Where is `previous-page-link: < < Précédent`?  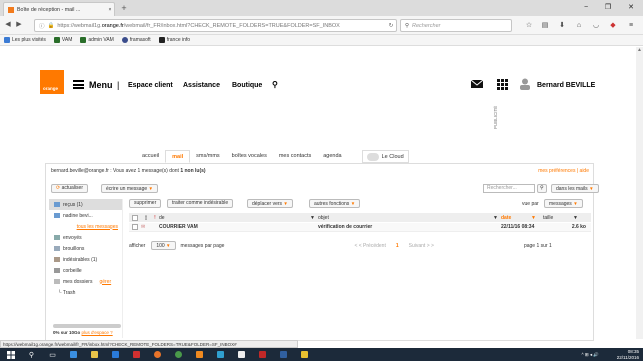 previous-page-link: < < Précédent is located at coordinates (369, 246).